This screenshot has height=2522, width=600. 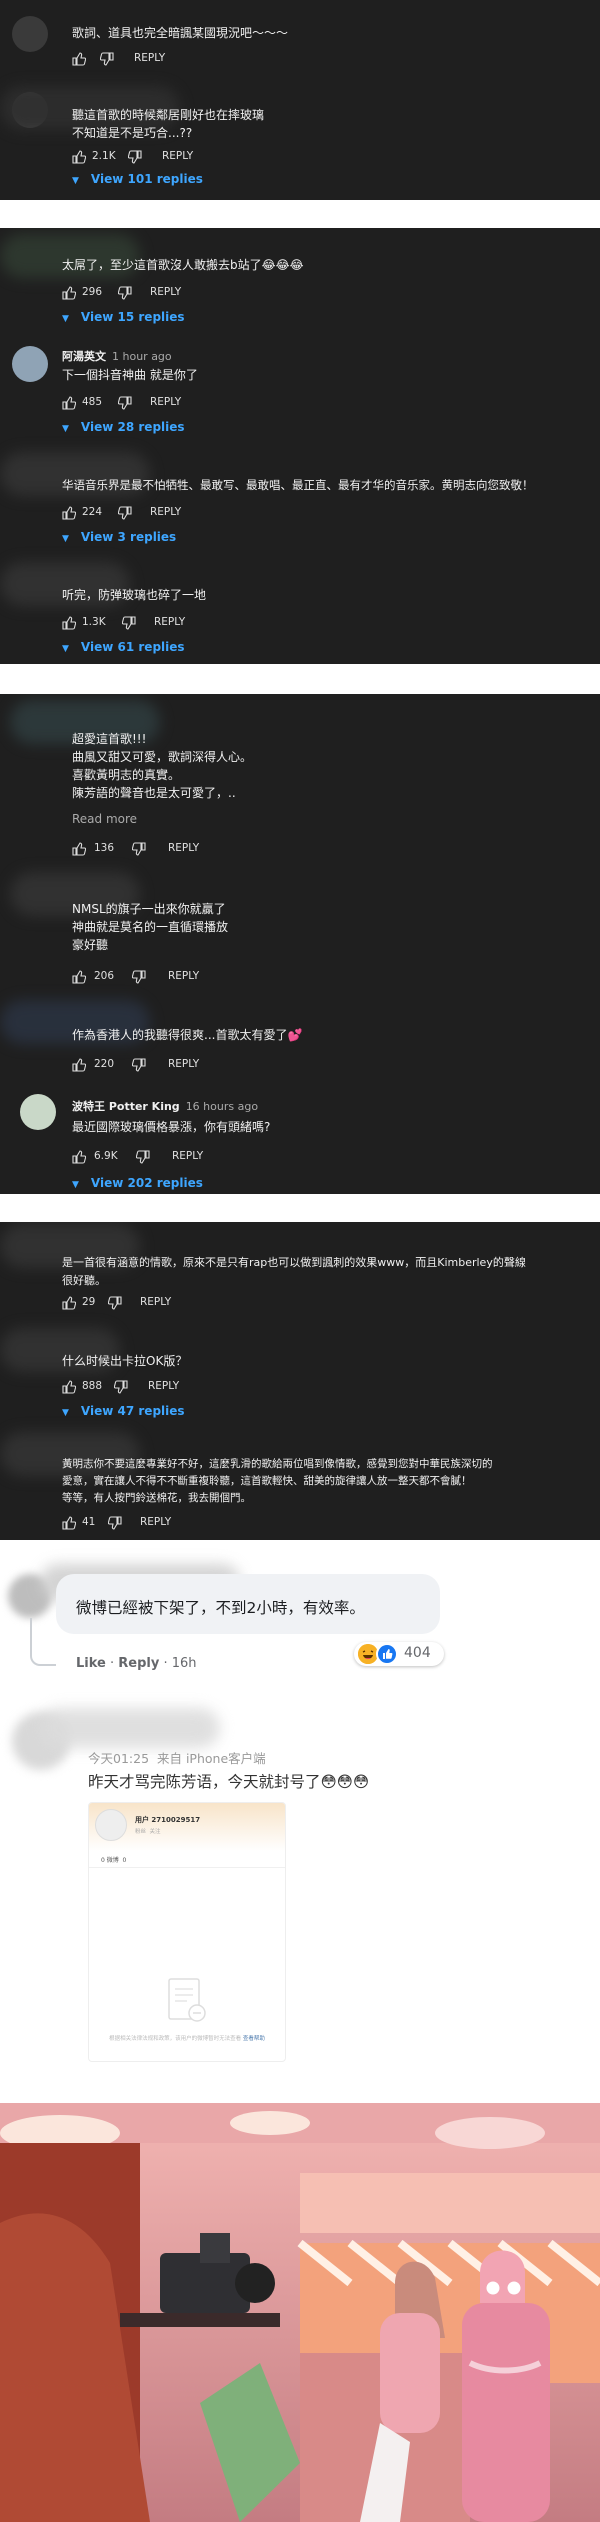 What do you see at coordinates (368, 1654) in the screenshot?
I see `haha-reaction-icon` at bounding box center [368, 1654].